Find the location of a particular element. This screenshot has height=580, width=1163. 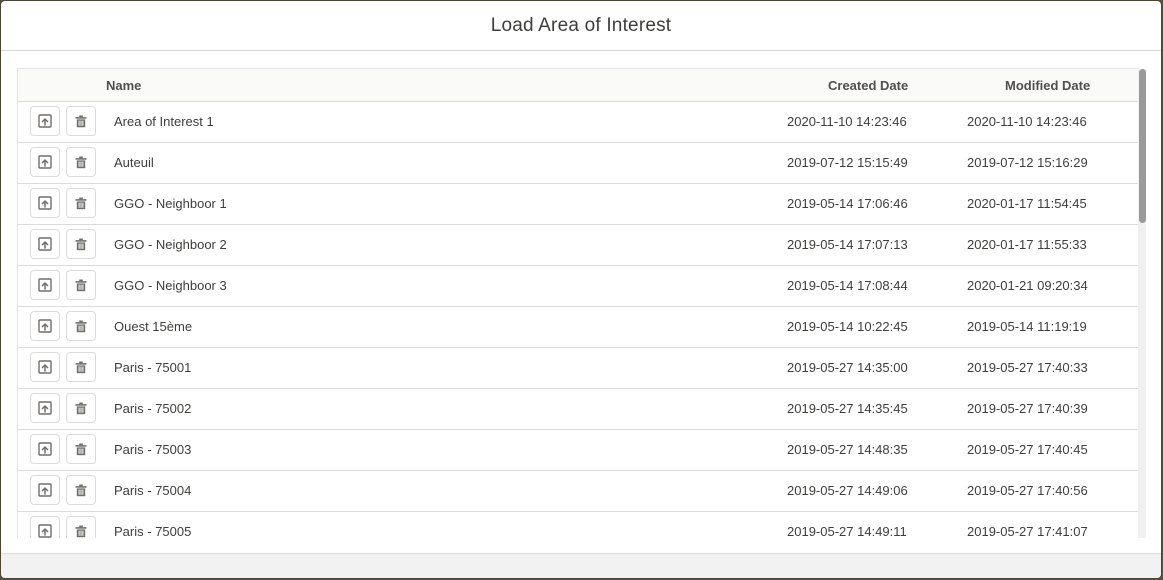

aoi-created-date: 2019-05-14 17:08:44 is located at coordinates (847, 285).